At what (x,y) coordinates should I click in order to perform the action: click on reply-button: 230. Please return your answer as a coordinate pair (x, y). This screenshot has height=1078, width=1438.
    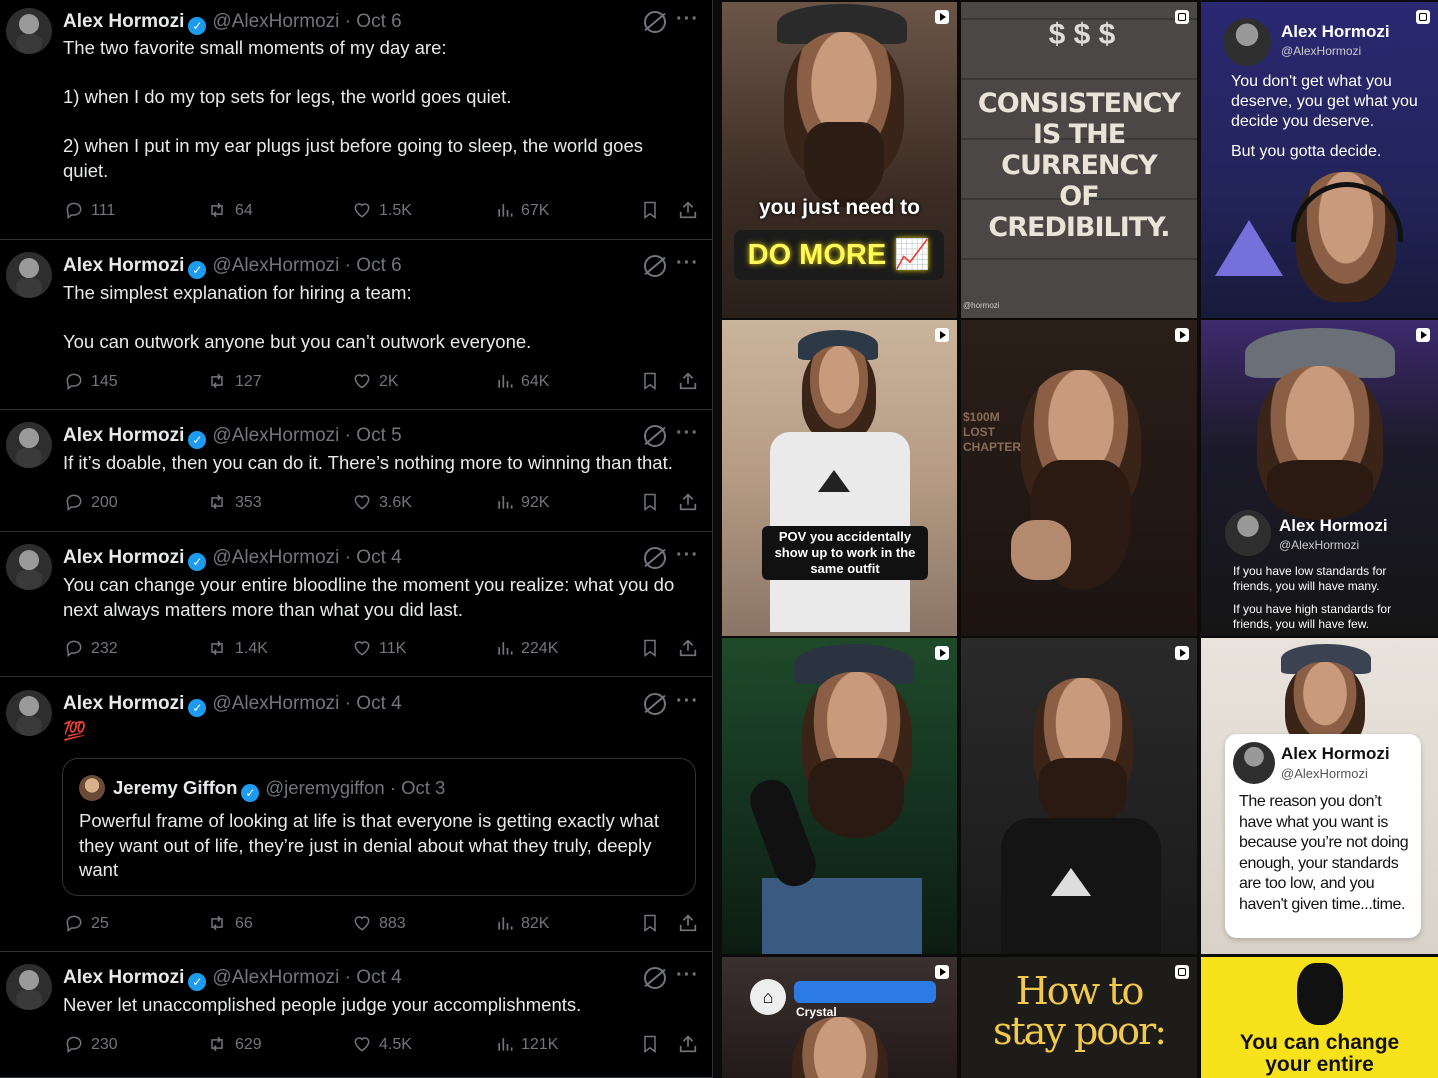
    Looking at the image, I should click on (90, 1045).